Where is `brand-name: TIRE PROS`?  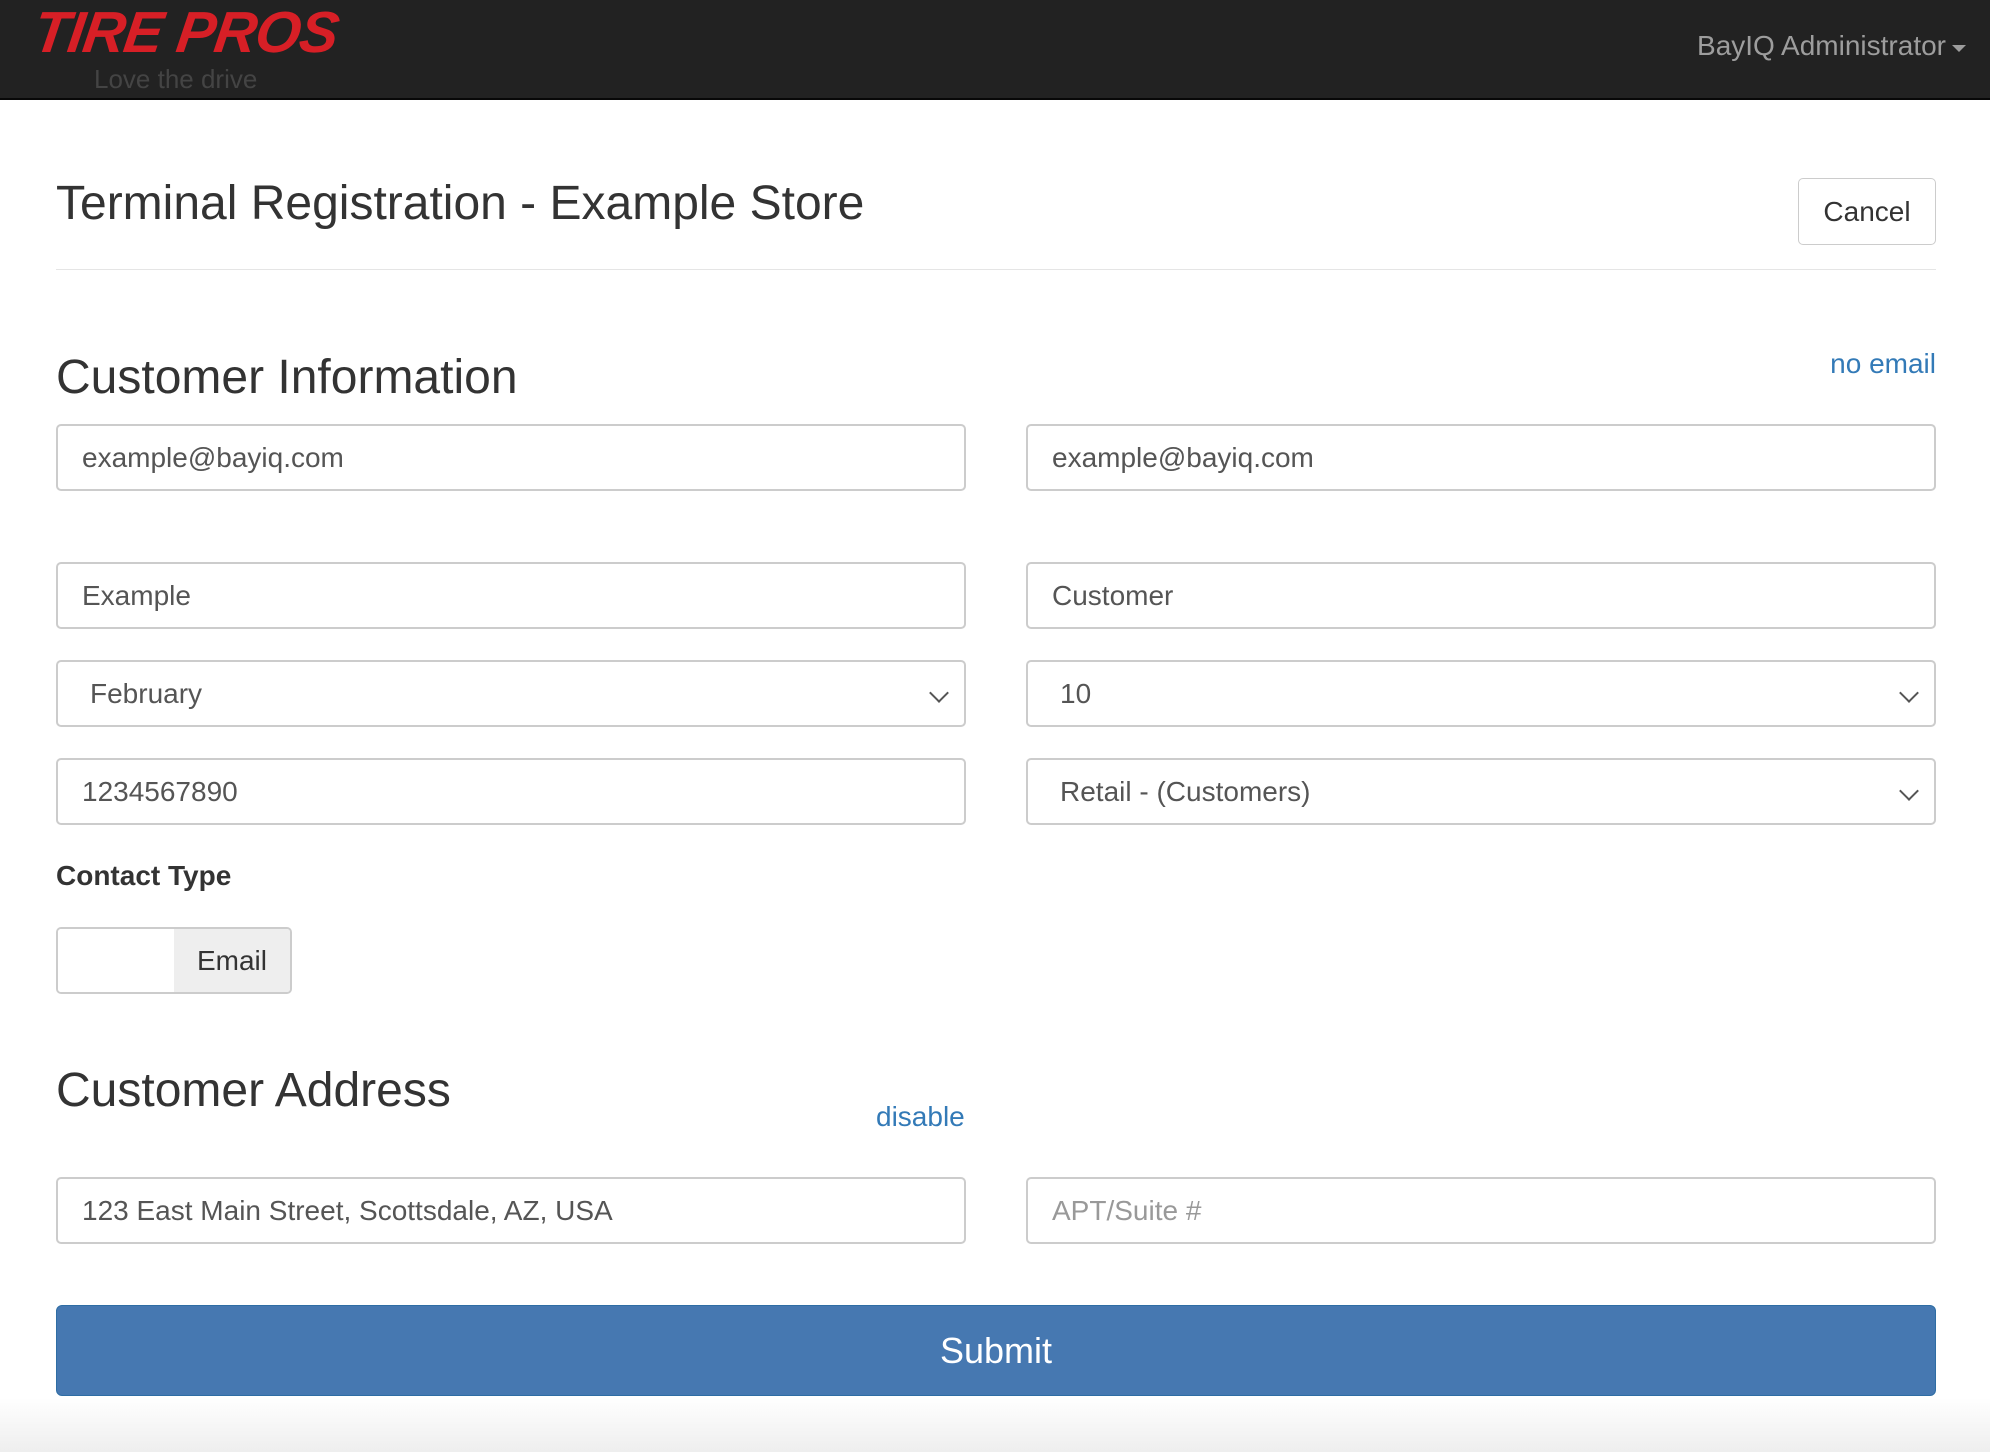 brand-name: TIRE PROS is located at coordinates (186, 32).